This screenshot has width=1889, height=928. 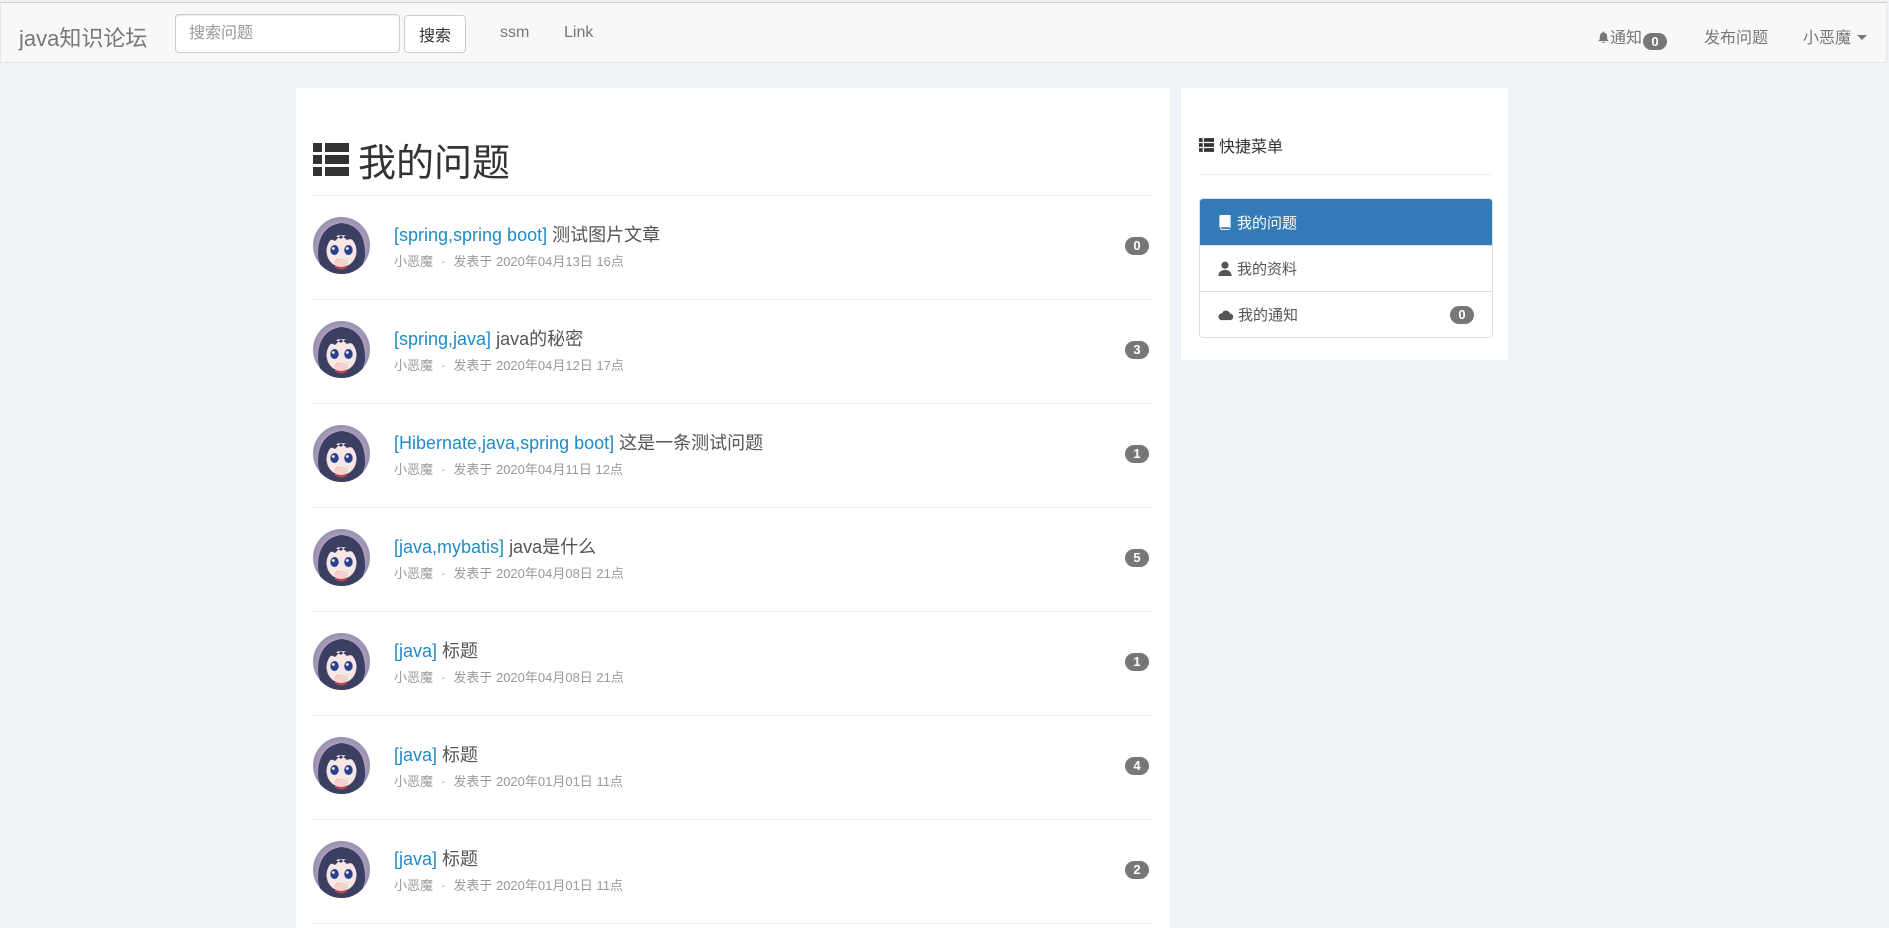 I want to click on menu-item-label: 我的通知, so click(x=1268, y=315).